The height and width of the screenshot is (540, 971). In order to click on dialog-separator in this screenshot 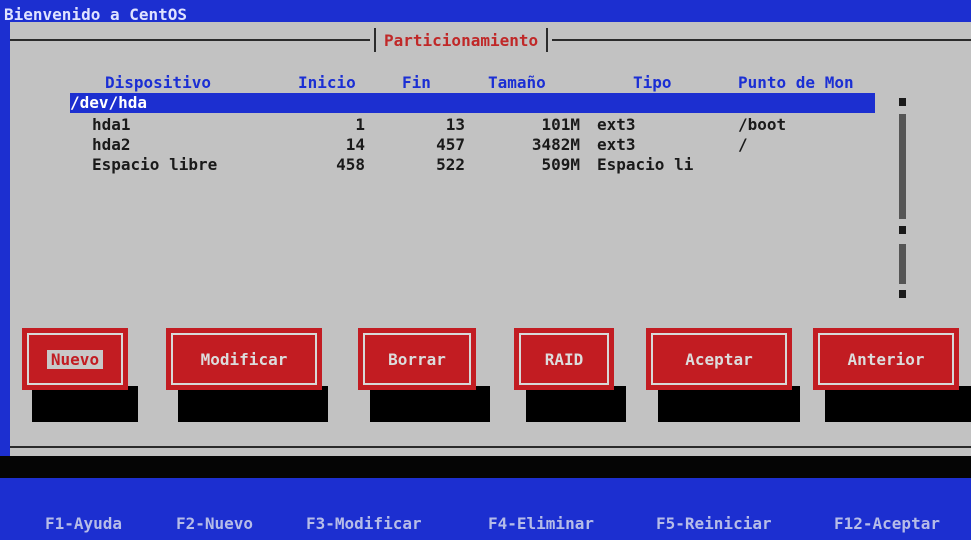, I will do `click(490, 447)`.